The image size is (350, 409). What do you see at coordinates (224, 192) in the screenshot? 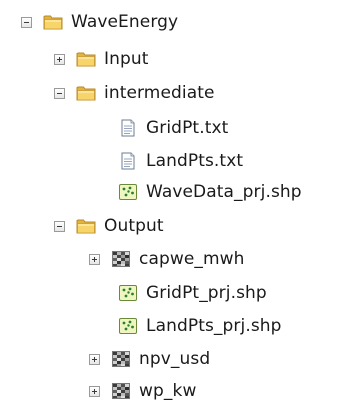
I see `node-label-wavedata-prj-shp: WaveData_prj.shp` at bounding box center [224, 192].